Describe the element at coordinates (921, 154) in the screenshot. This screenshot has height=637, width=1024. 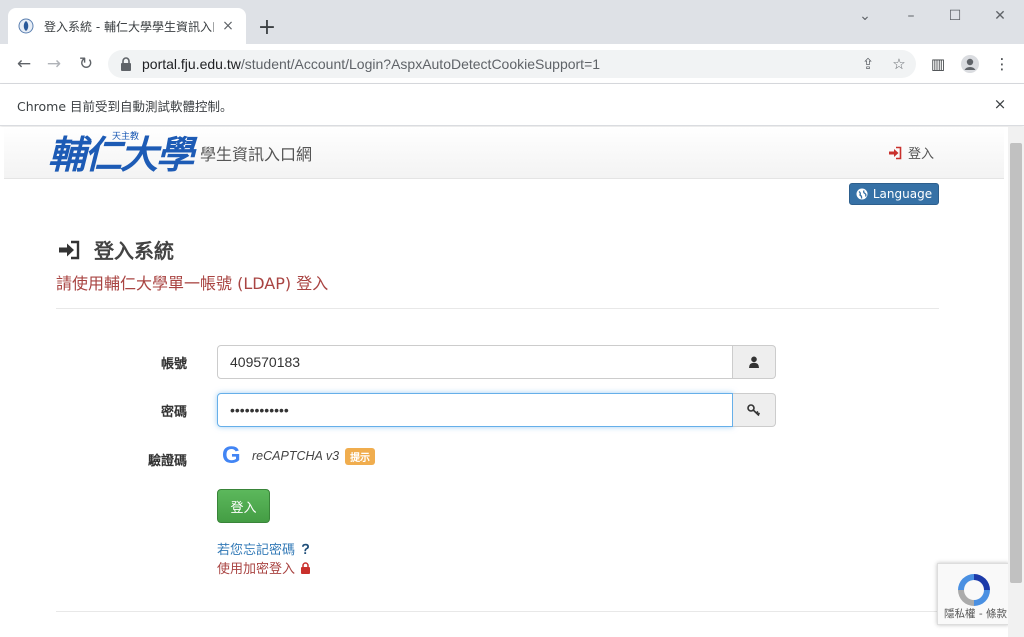
I see `header-login-label: 登入` at that location.